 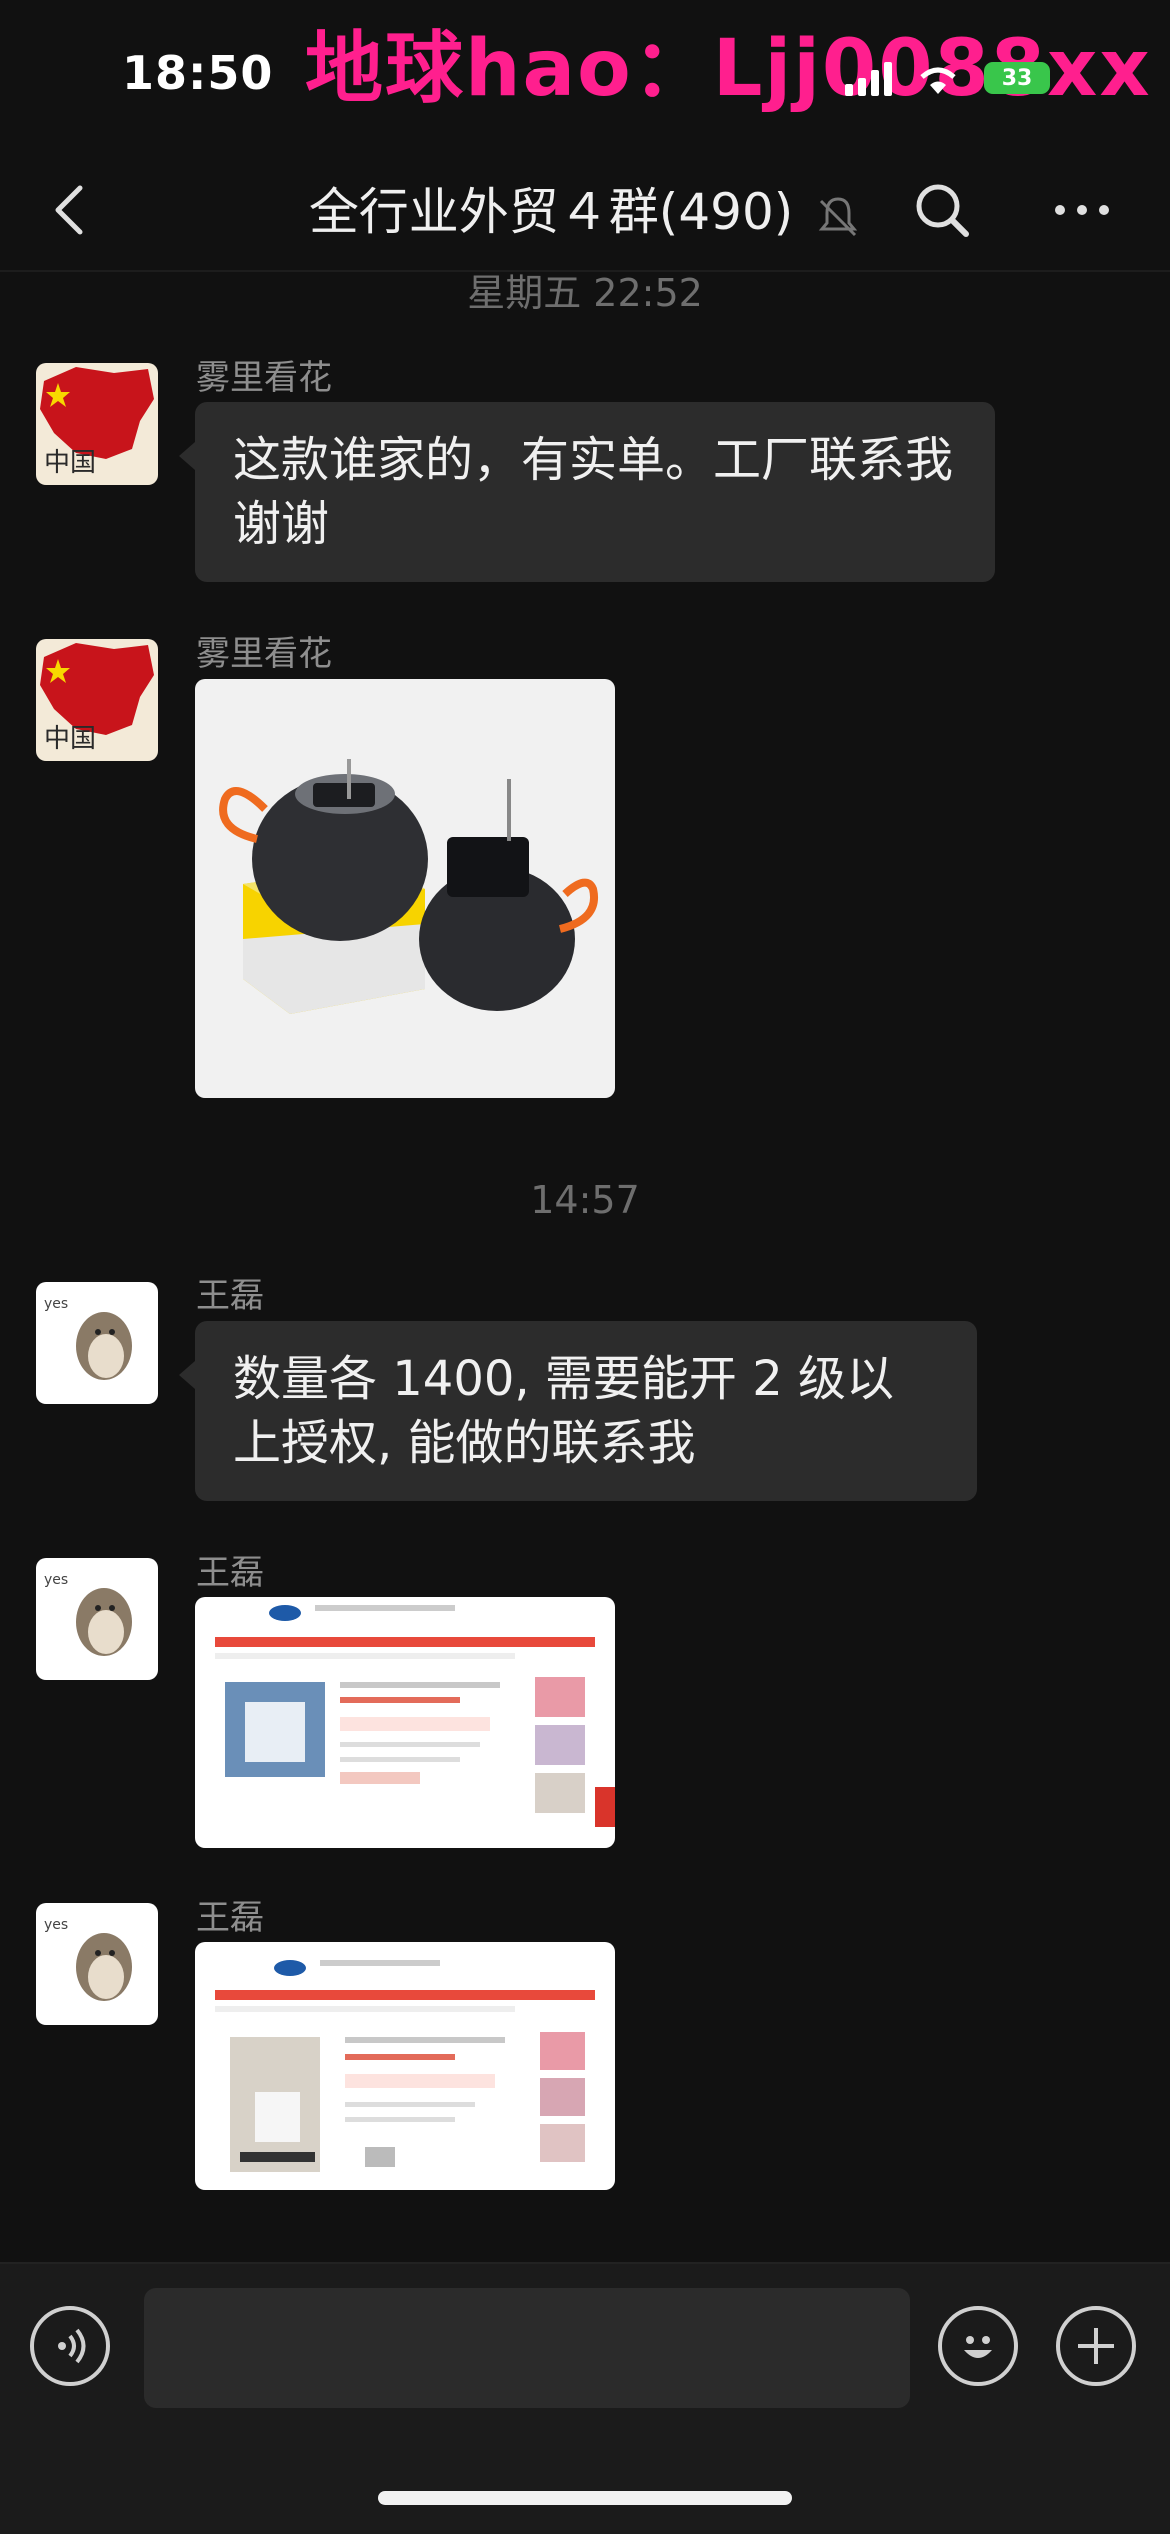 I want to click on message-bubble: 数量各 1400, 需要能开 2 级以上授权, 能做的联系我, so click(x=578, y=1411).